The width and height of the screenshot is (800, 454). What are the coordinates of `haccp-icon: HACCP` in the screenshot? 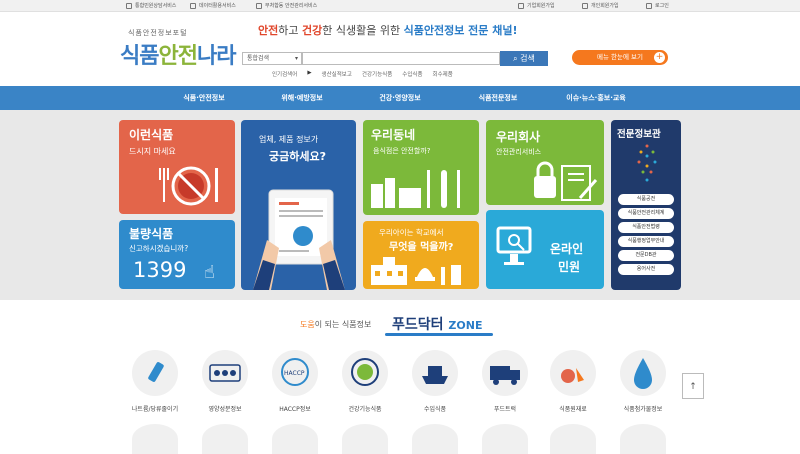 It's located at (295, 373).